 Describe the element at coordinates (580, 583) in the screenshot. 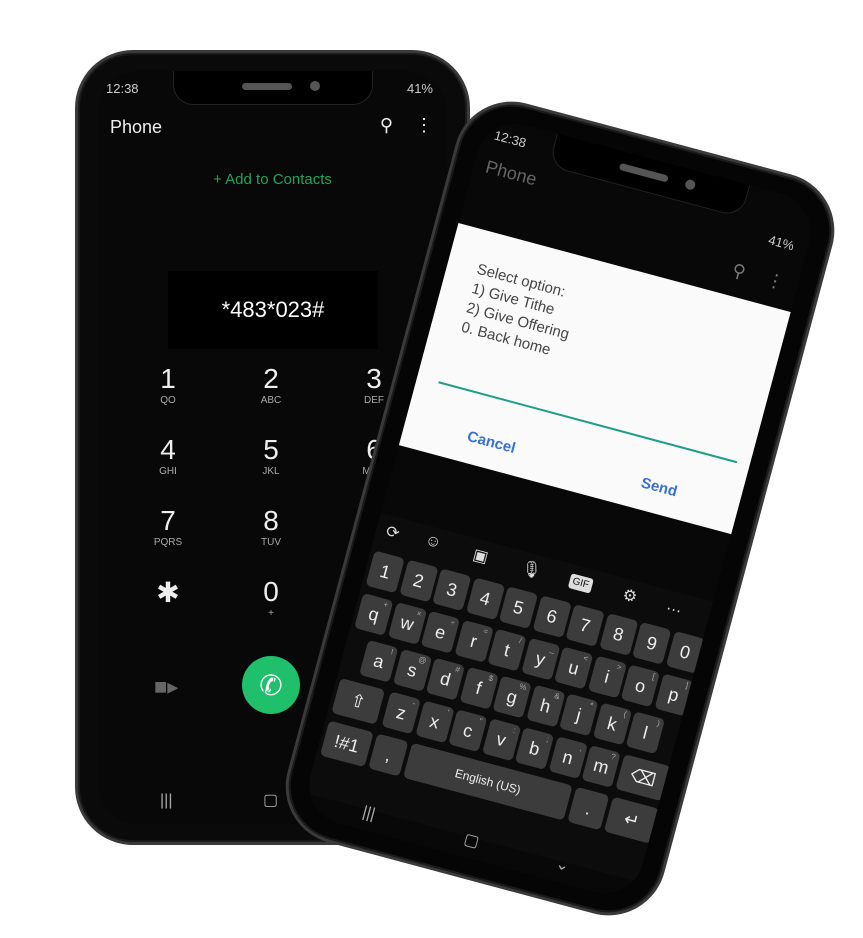

I see `gif-icon: GIF` at that location.